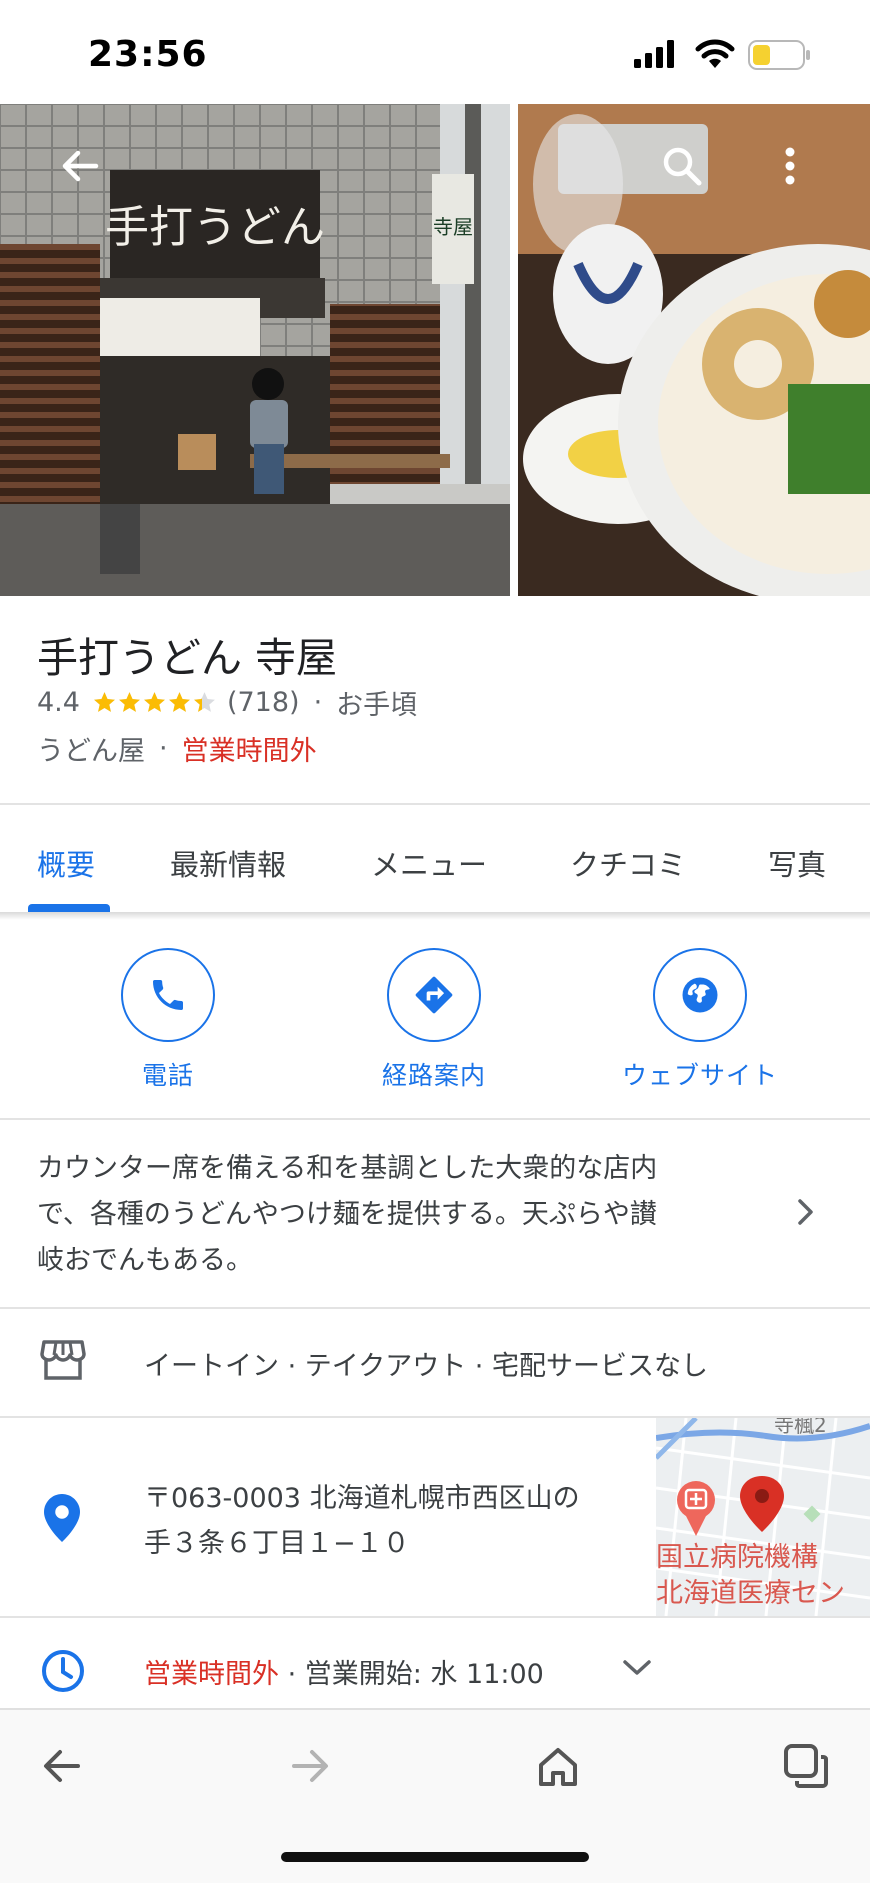 This screenshot has height=1883, width=870. Describe the element at coordinates (58, 702) in the screenshot. I see `rating-value: 4.4` at that location.